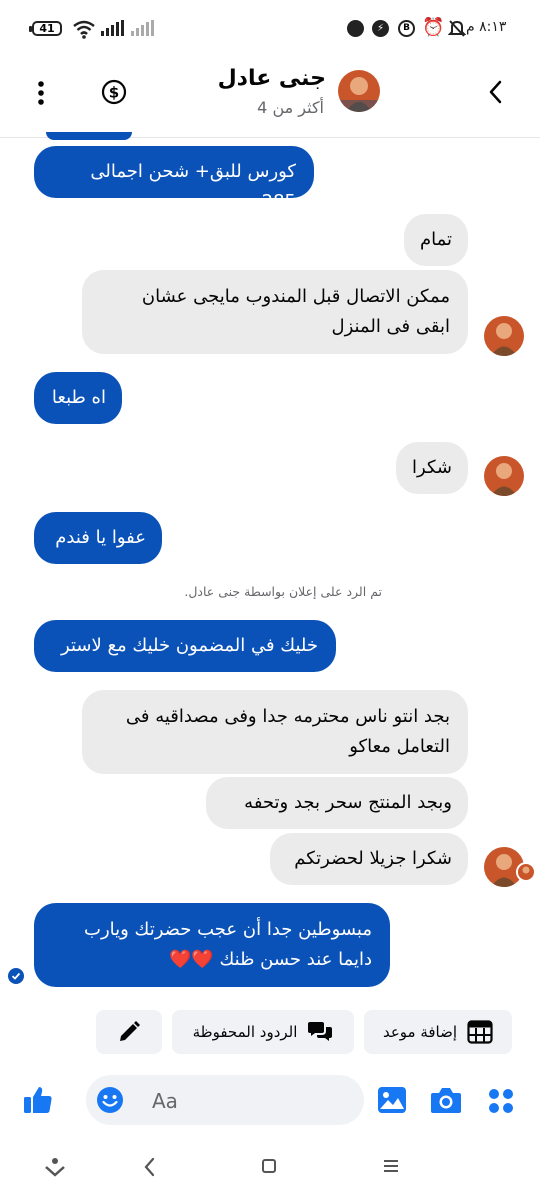 The height and width of the screenshot is (1200, 540). I want to click on like-thumb-icon, so click(38, 1100).